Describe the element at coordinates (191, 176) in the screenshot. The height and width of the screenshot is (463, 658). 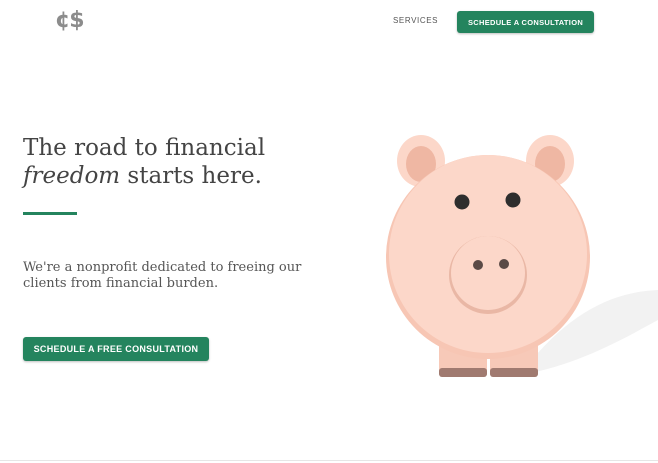
I see `hero-title-rest: starts here.` at that location.